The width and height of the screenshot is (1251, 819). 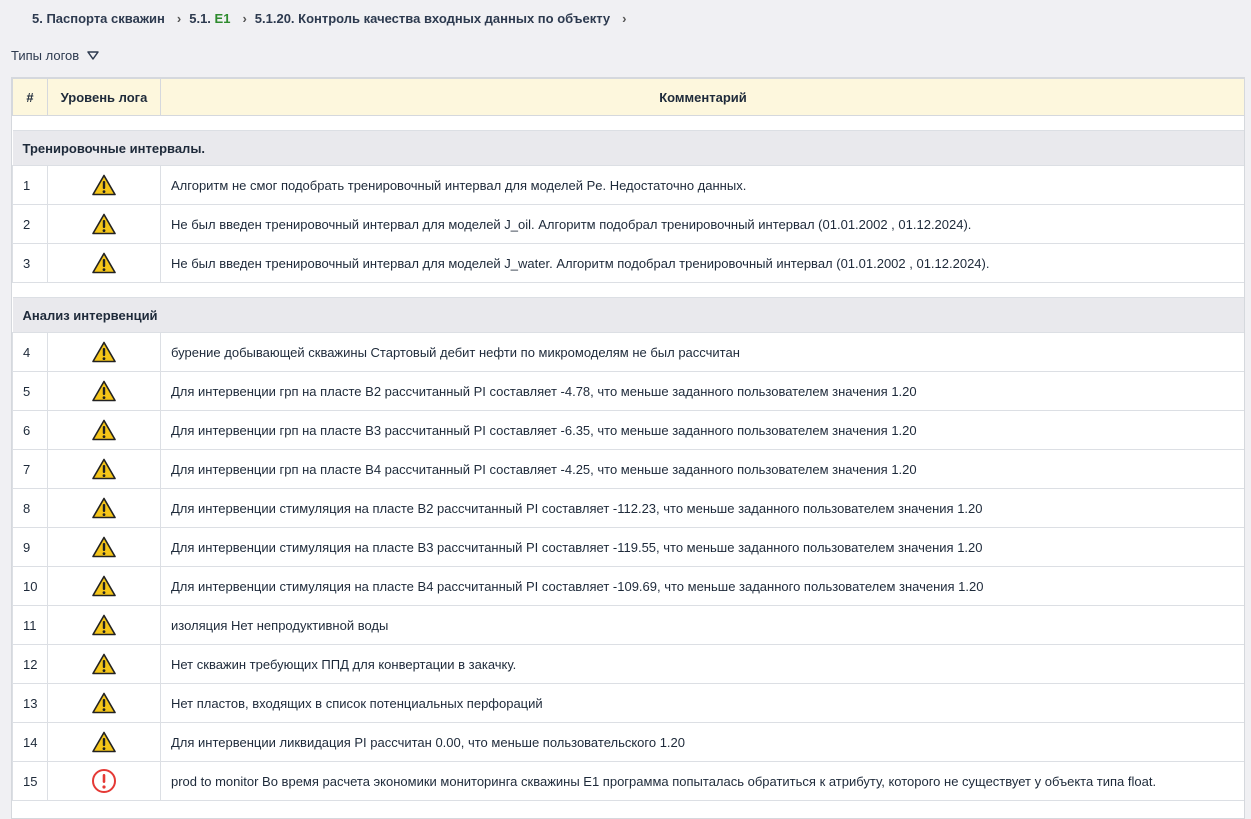 I want to click on group-header-row: Анализ интервенций, so click(x=628, y=315).